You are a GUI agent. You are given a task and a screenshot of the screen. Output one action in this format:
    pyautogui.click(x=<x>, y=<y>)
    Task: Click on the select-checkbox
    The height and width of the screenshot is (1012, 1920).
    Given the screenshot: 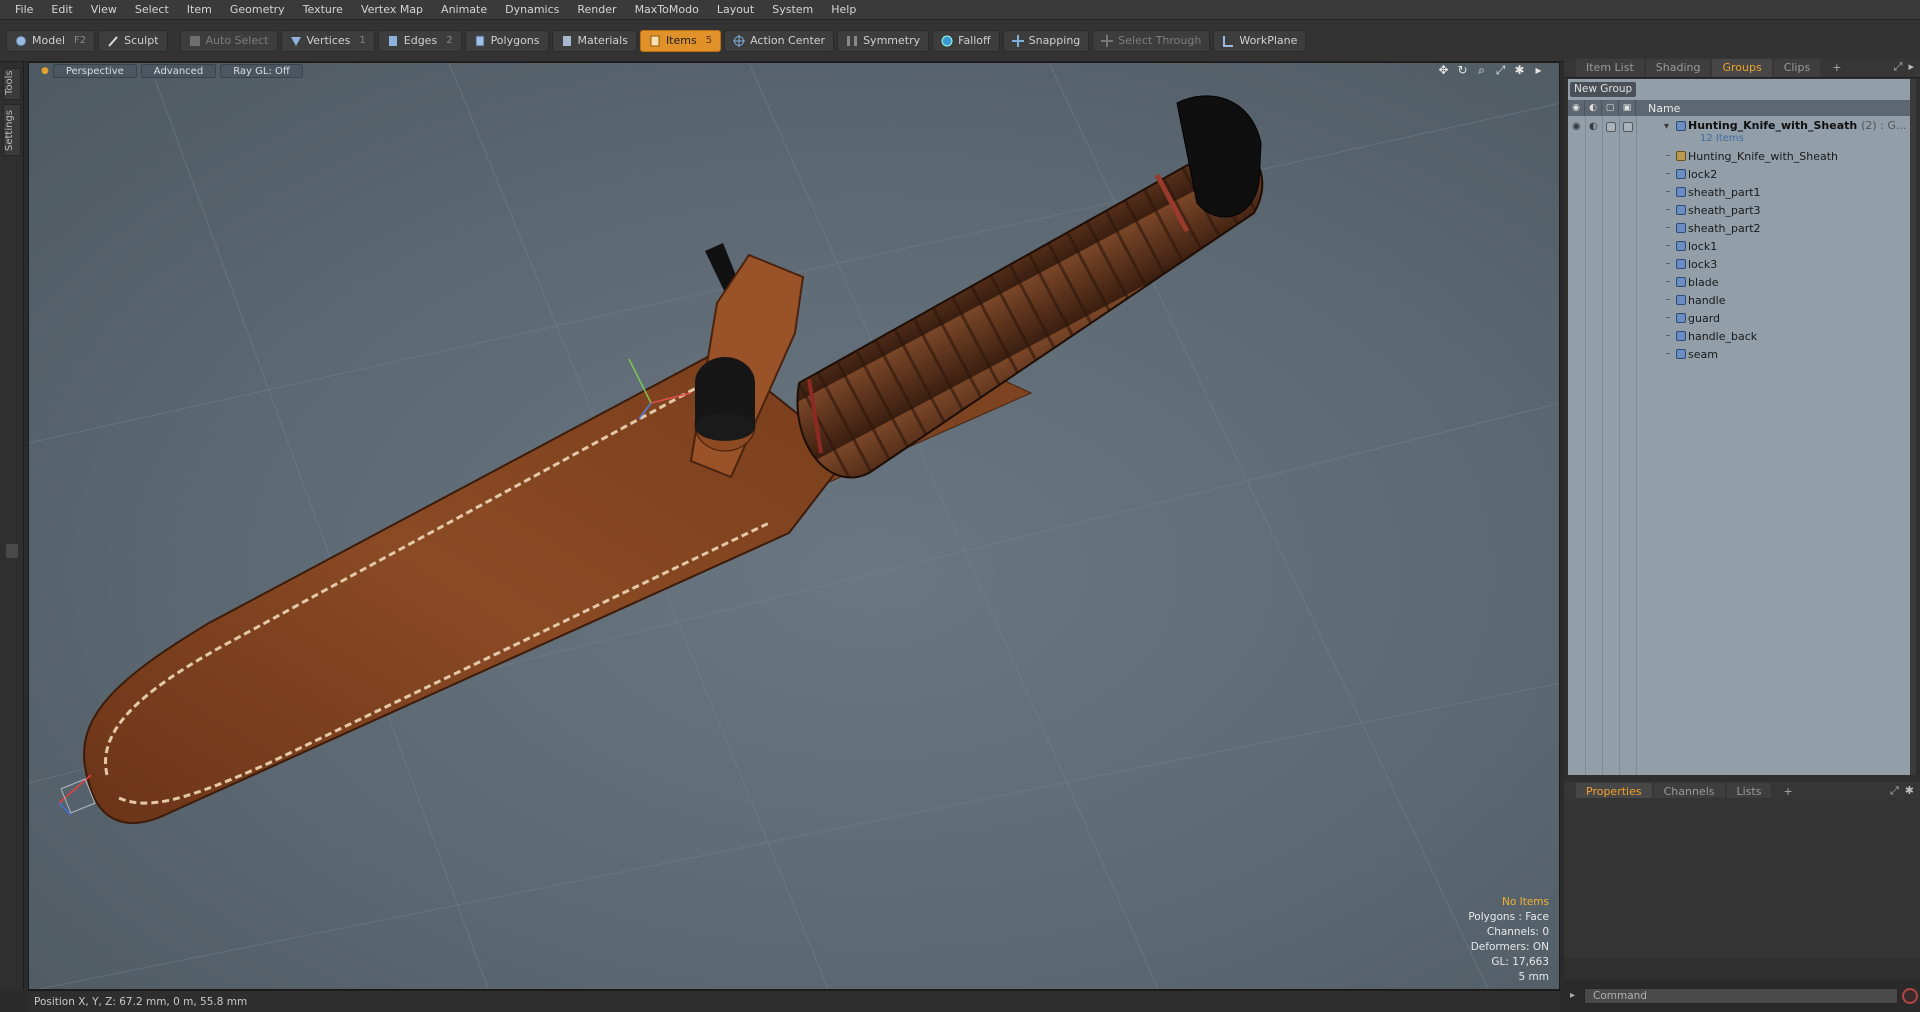 What is the action you would take?
    pyautogui.click(x=1628, y=127)
    